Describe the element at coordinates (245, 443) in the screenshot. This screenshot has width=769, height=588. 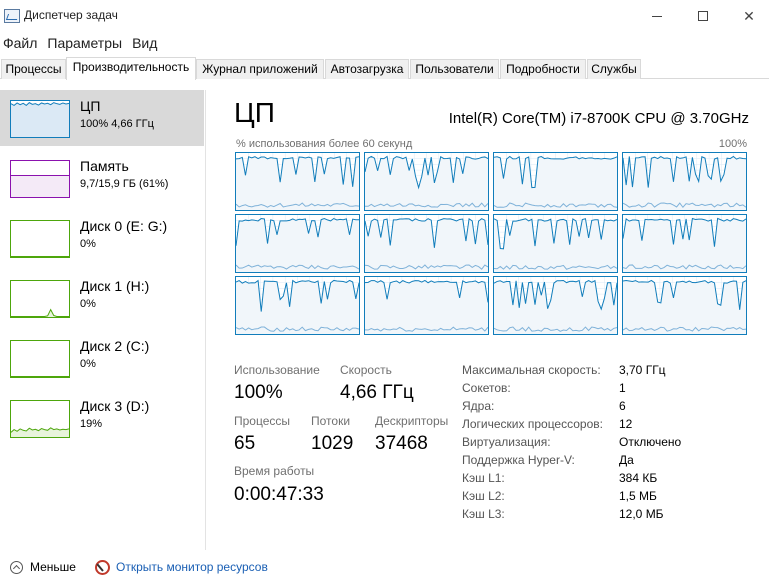
I see `processes-value: 65` at that location.